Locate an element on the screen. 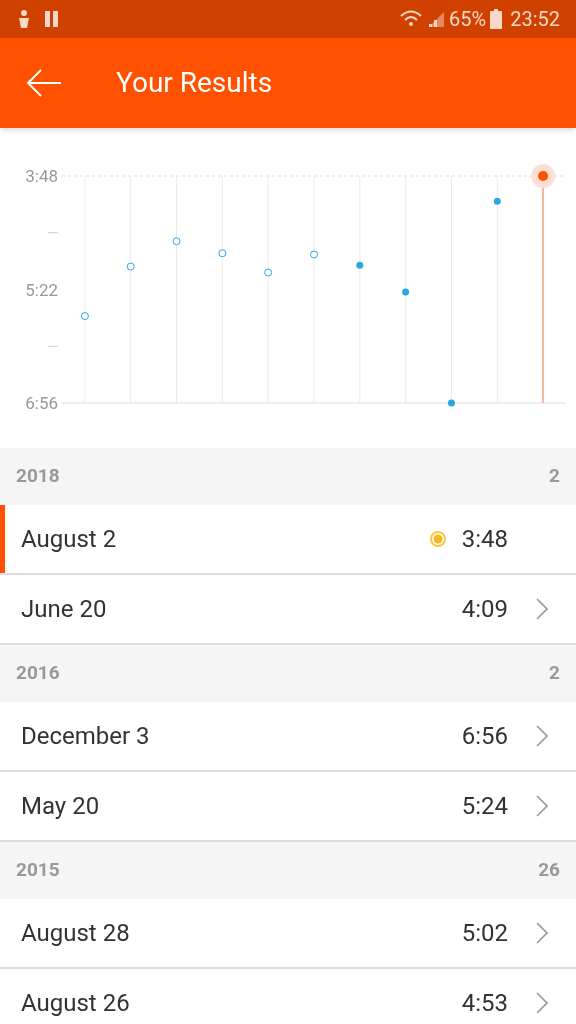 The image size is (576, 1024). result-date: May 20 is located at coordinates (61, 806).